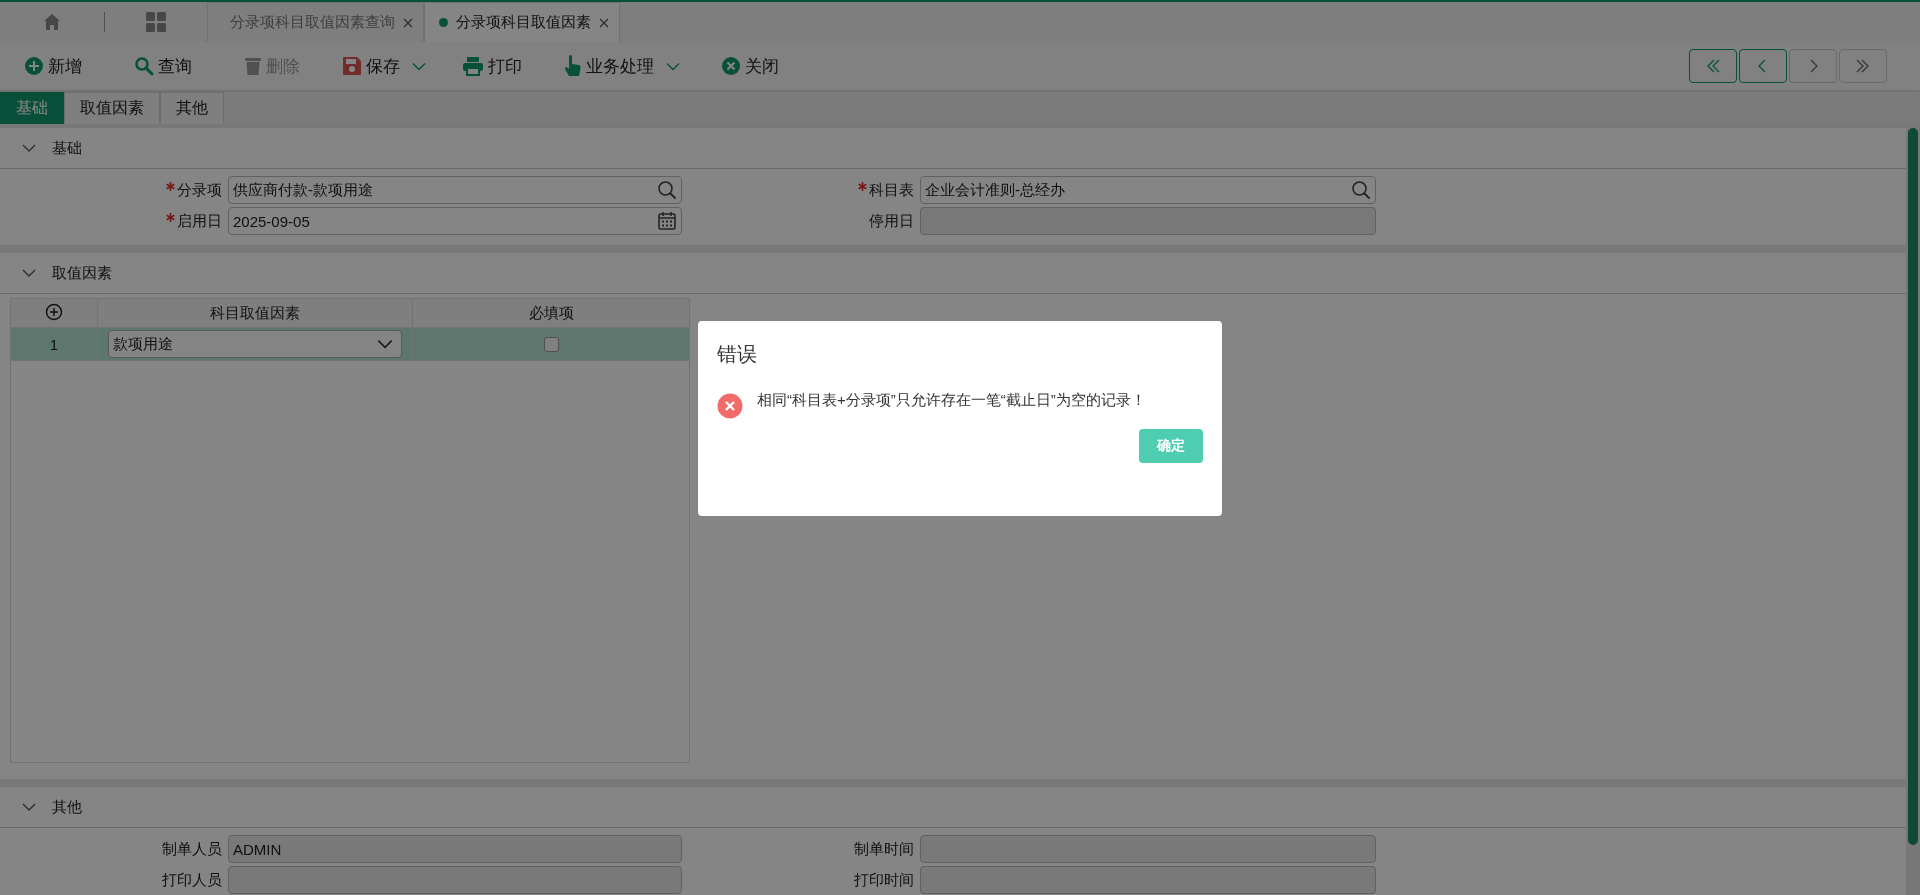  I want to click on field-label: 启用日, so click(199, 220).